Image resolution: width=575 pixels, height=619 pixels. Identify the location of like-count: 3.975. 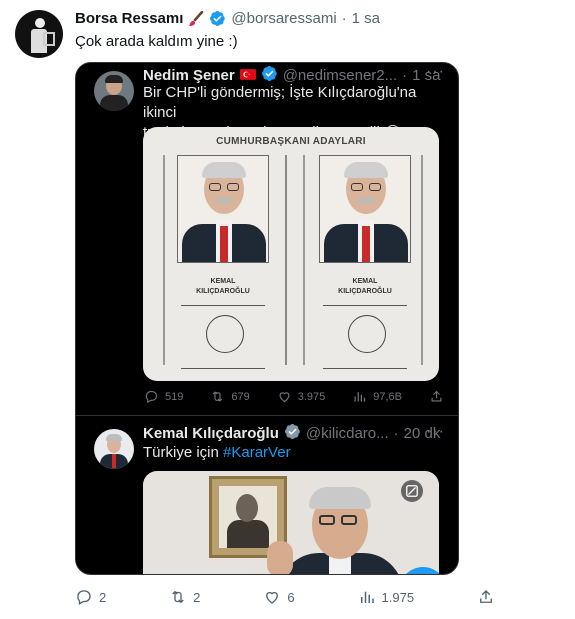
(311, 396).